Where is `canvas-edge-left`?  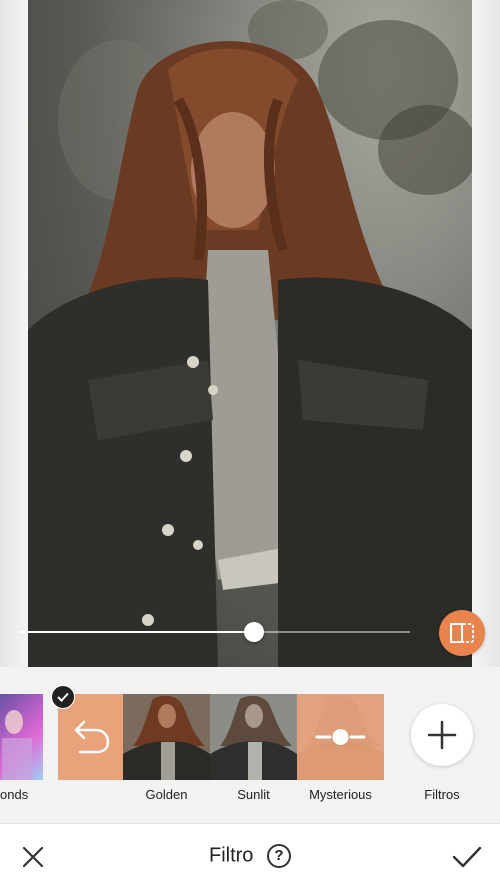 canvas-edge-left is located at coordinates (14, 333).